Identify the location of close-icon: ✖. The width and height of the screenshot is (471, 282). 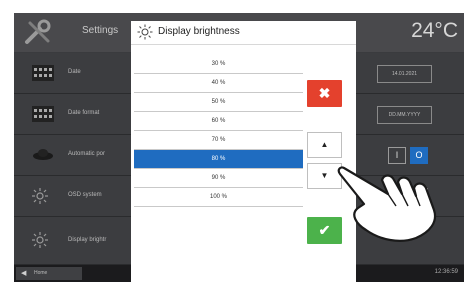
(324, 93).